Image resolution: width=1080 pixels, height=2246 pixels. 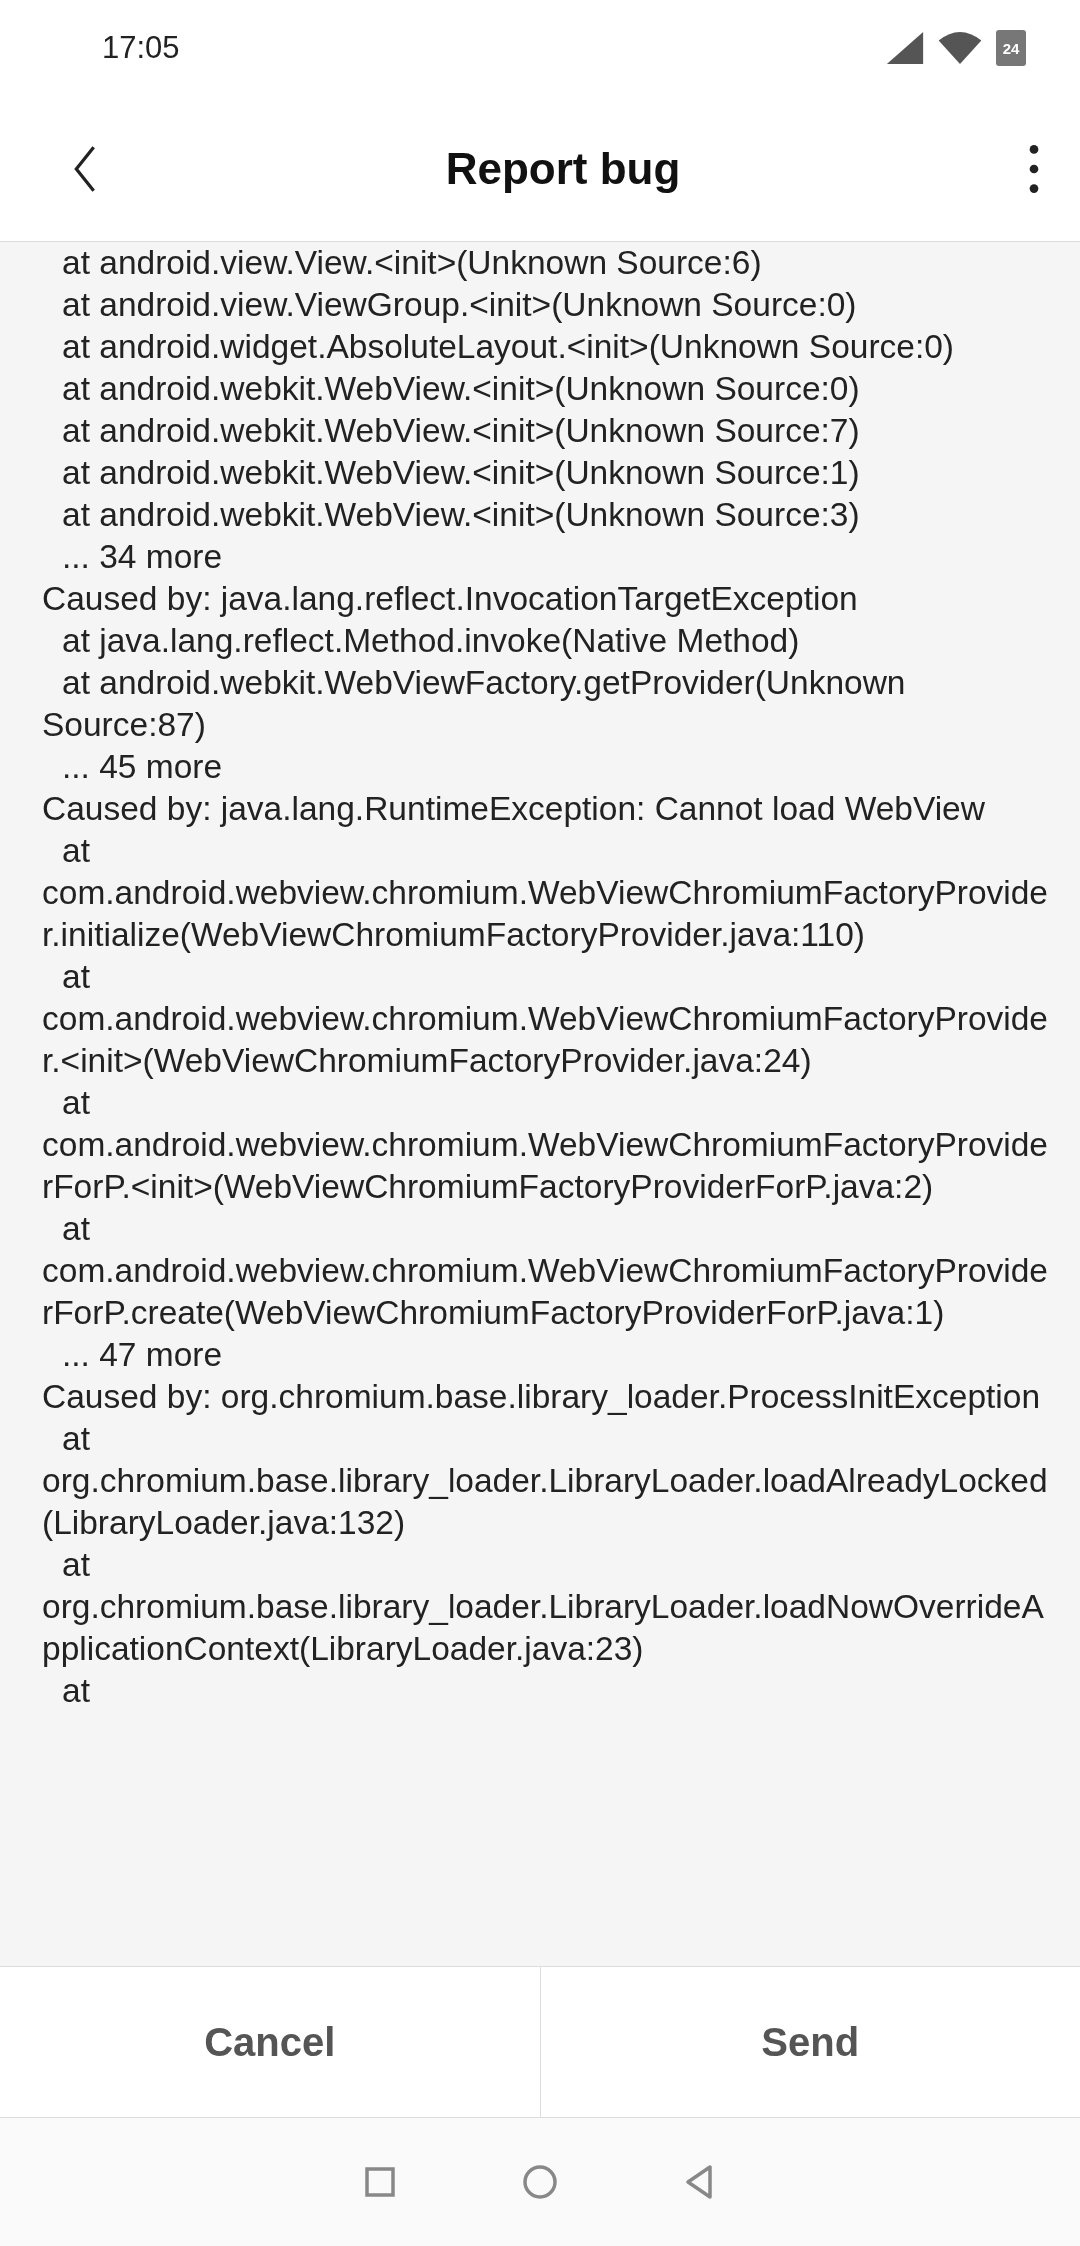 I want to click on log-line: at com.android.webview.chromium.WebViewChromiumFactoryProviderForP.create(WebViewChromiumFactoryProviderForP.java:1), so click(x=545, y=1271).